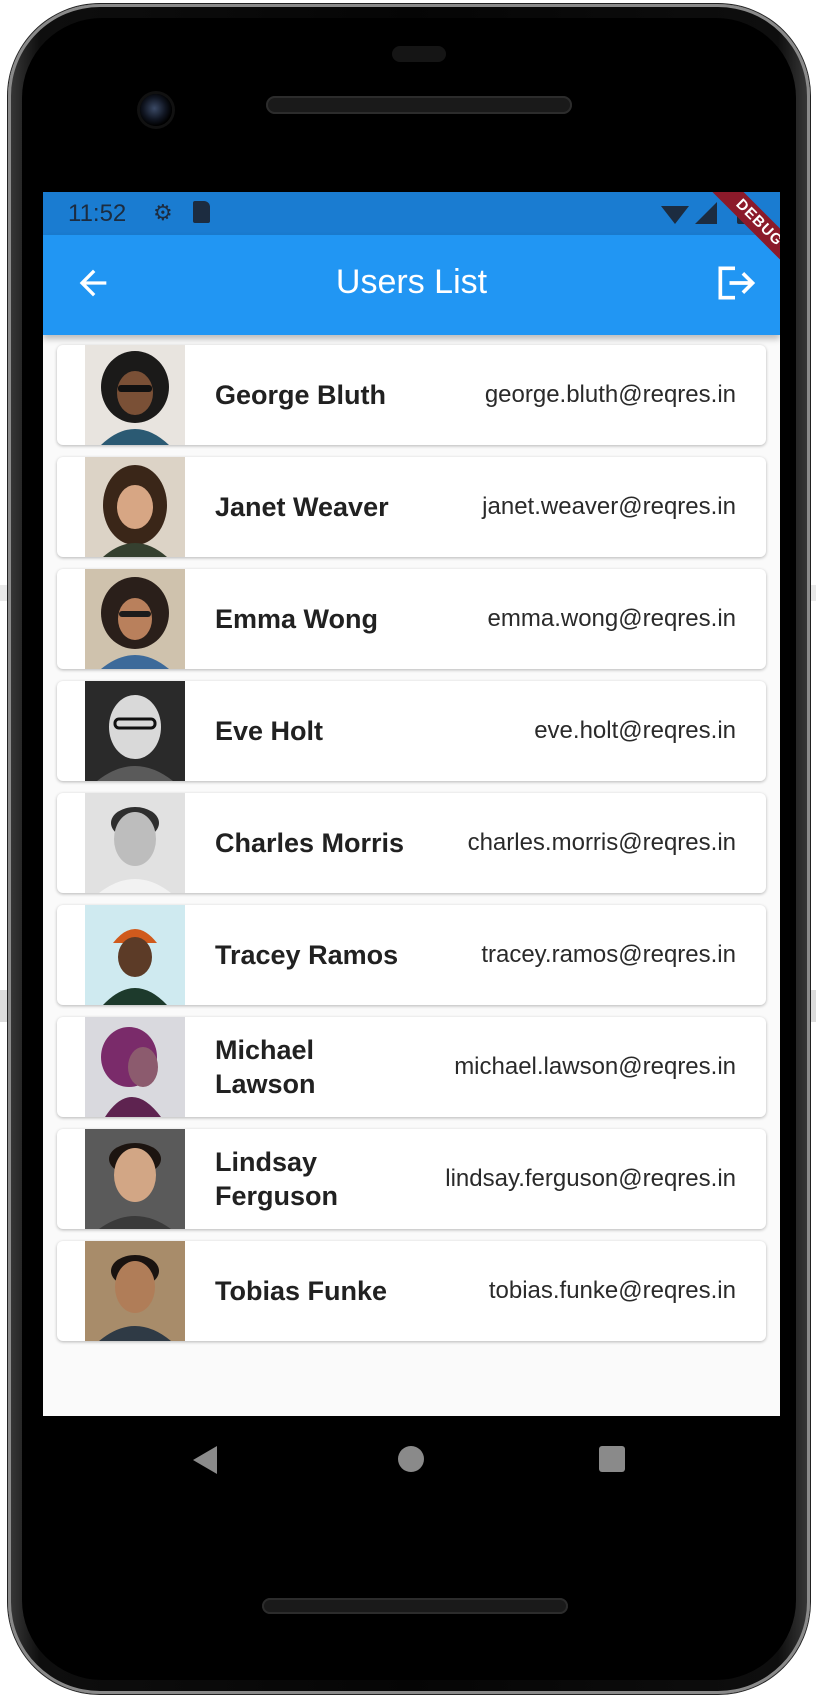  I want to click on user-name: Lindsay Ferguson, so click(277, 1179).